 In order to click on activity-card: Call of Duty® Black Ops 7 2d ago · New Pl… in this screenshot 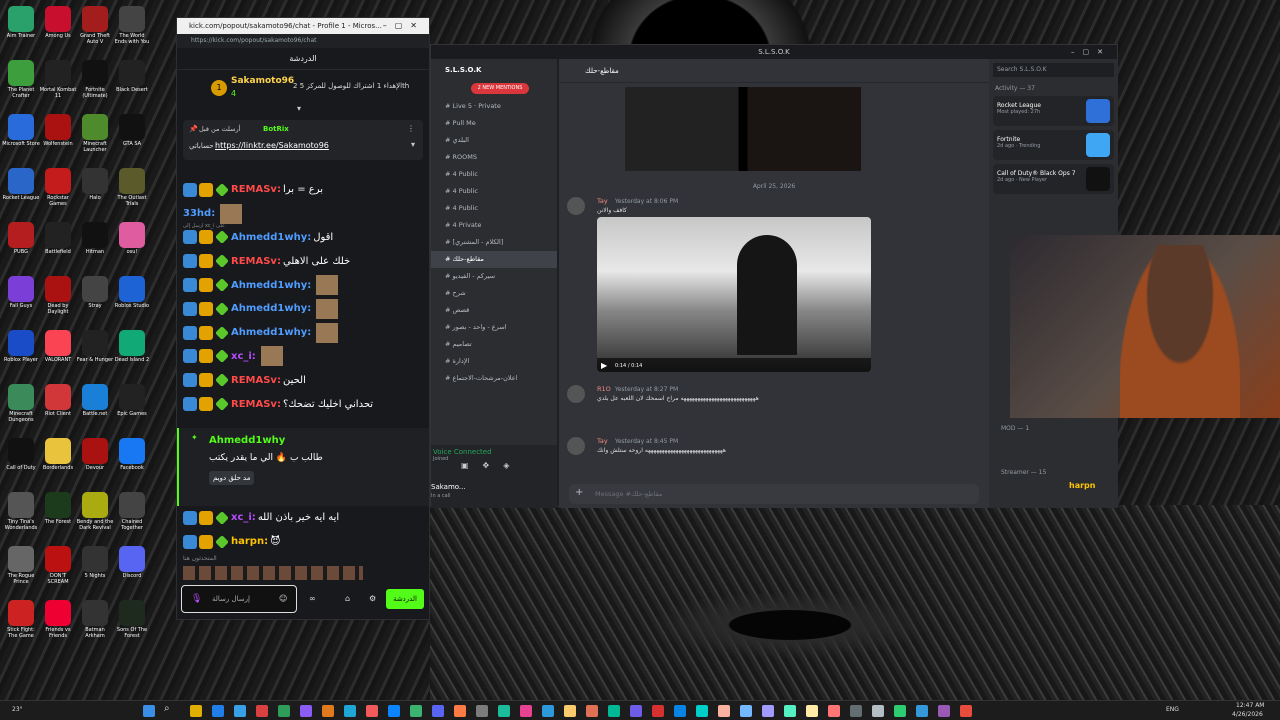, I will do `click(1053, 179)`.